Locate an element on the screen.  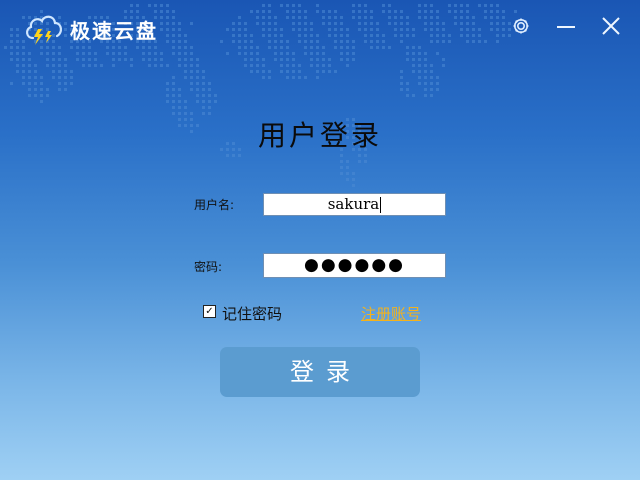
app-title: 极速云盘 is located at coordinates (114, 31).